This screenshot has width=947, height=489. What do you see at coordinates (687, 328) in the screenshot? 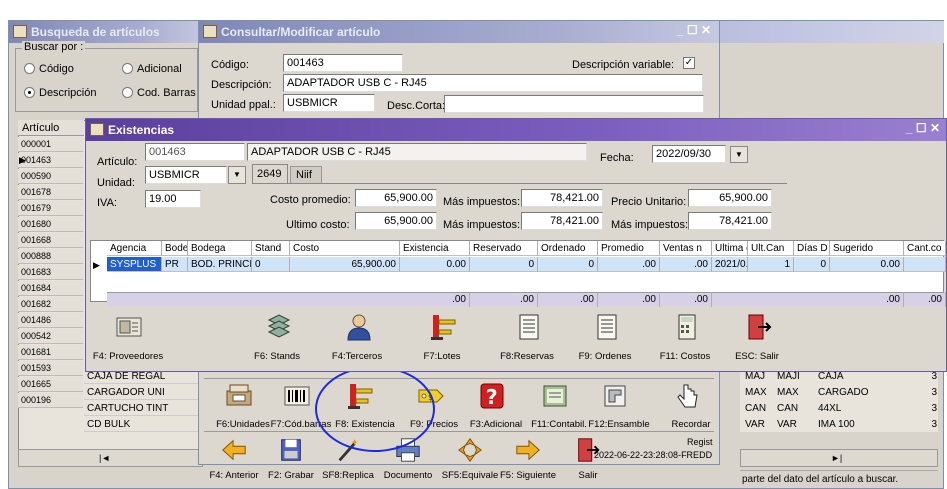
I see `calculator-icon` at bounding box center [687, 328].